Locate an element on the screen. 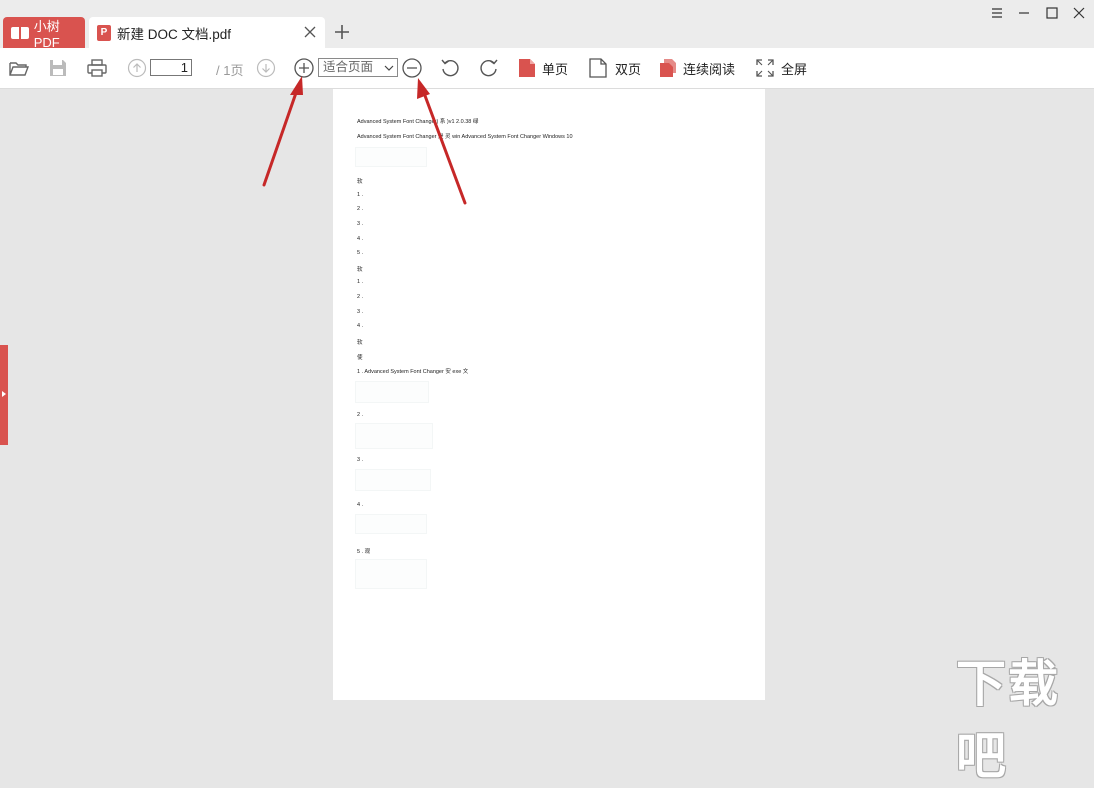 This screenshot has height=788, width=1094. open-folder-icon is located at coordinates (19, 68).